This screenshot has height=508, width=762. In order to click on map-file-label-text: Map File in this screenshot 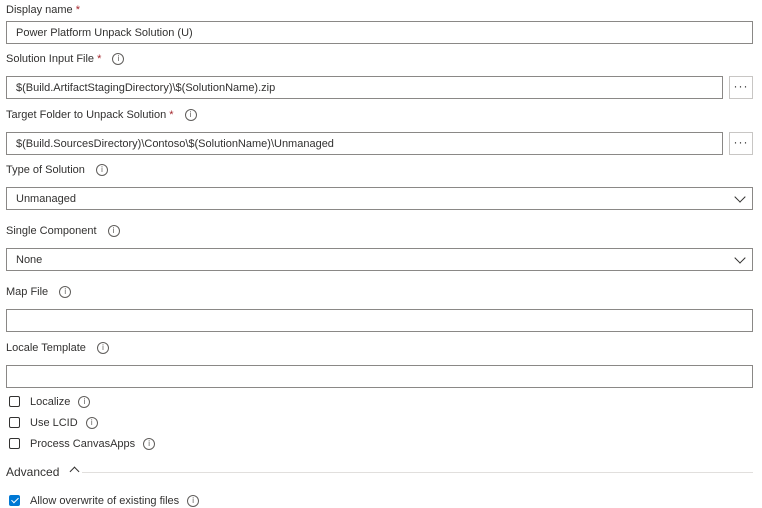, I will do `click(27, 292)`.